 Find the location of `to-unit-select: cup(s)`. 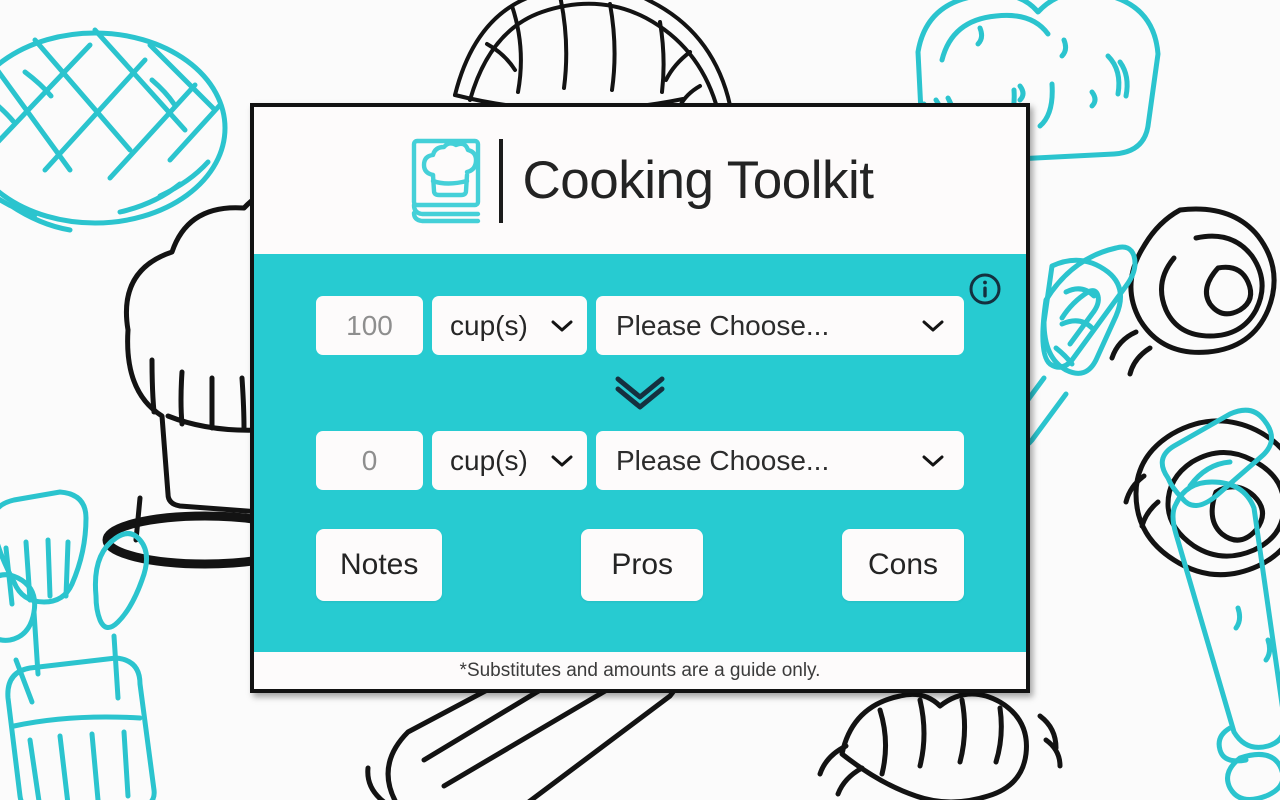

to-unit-select: cup(s) is located at coordinates (509, 460).